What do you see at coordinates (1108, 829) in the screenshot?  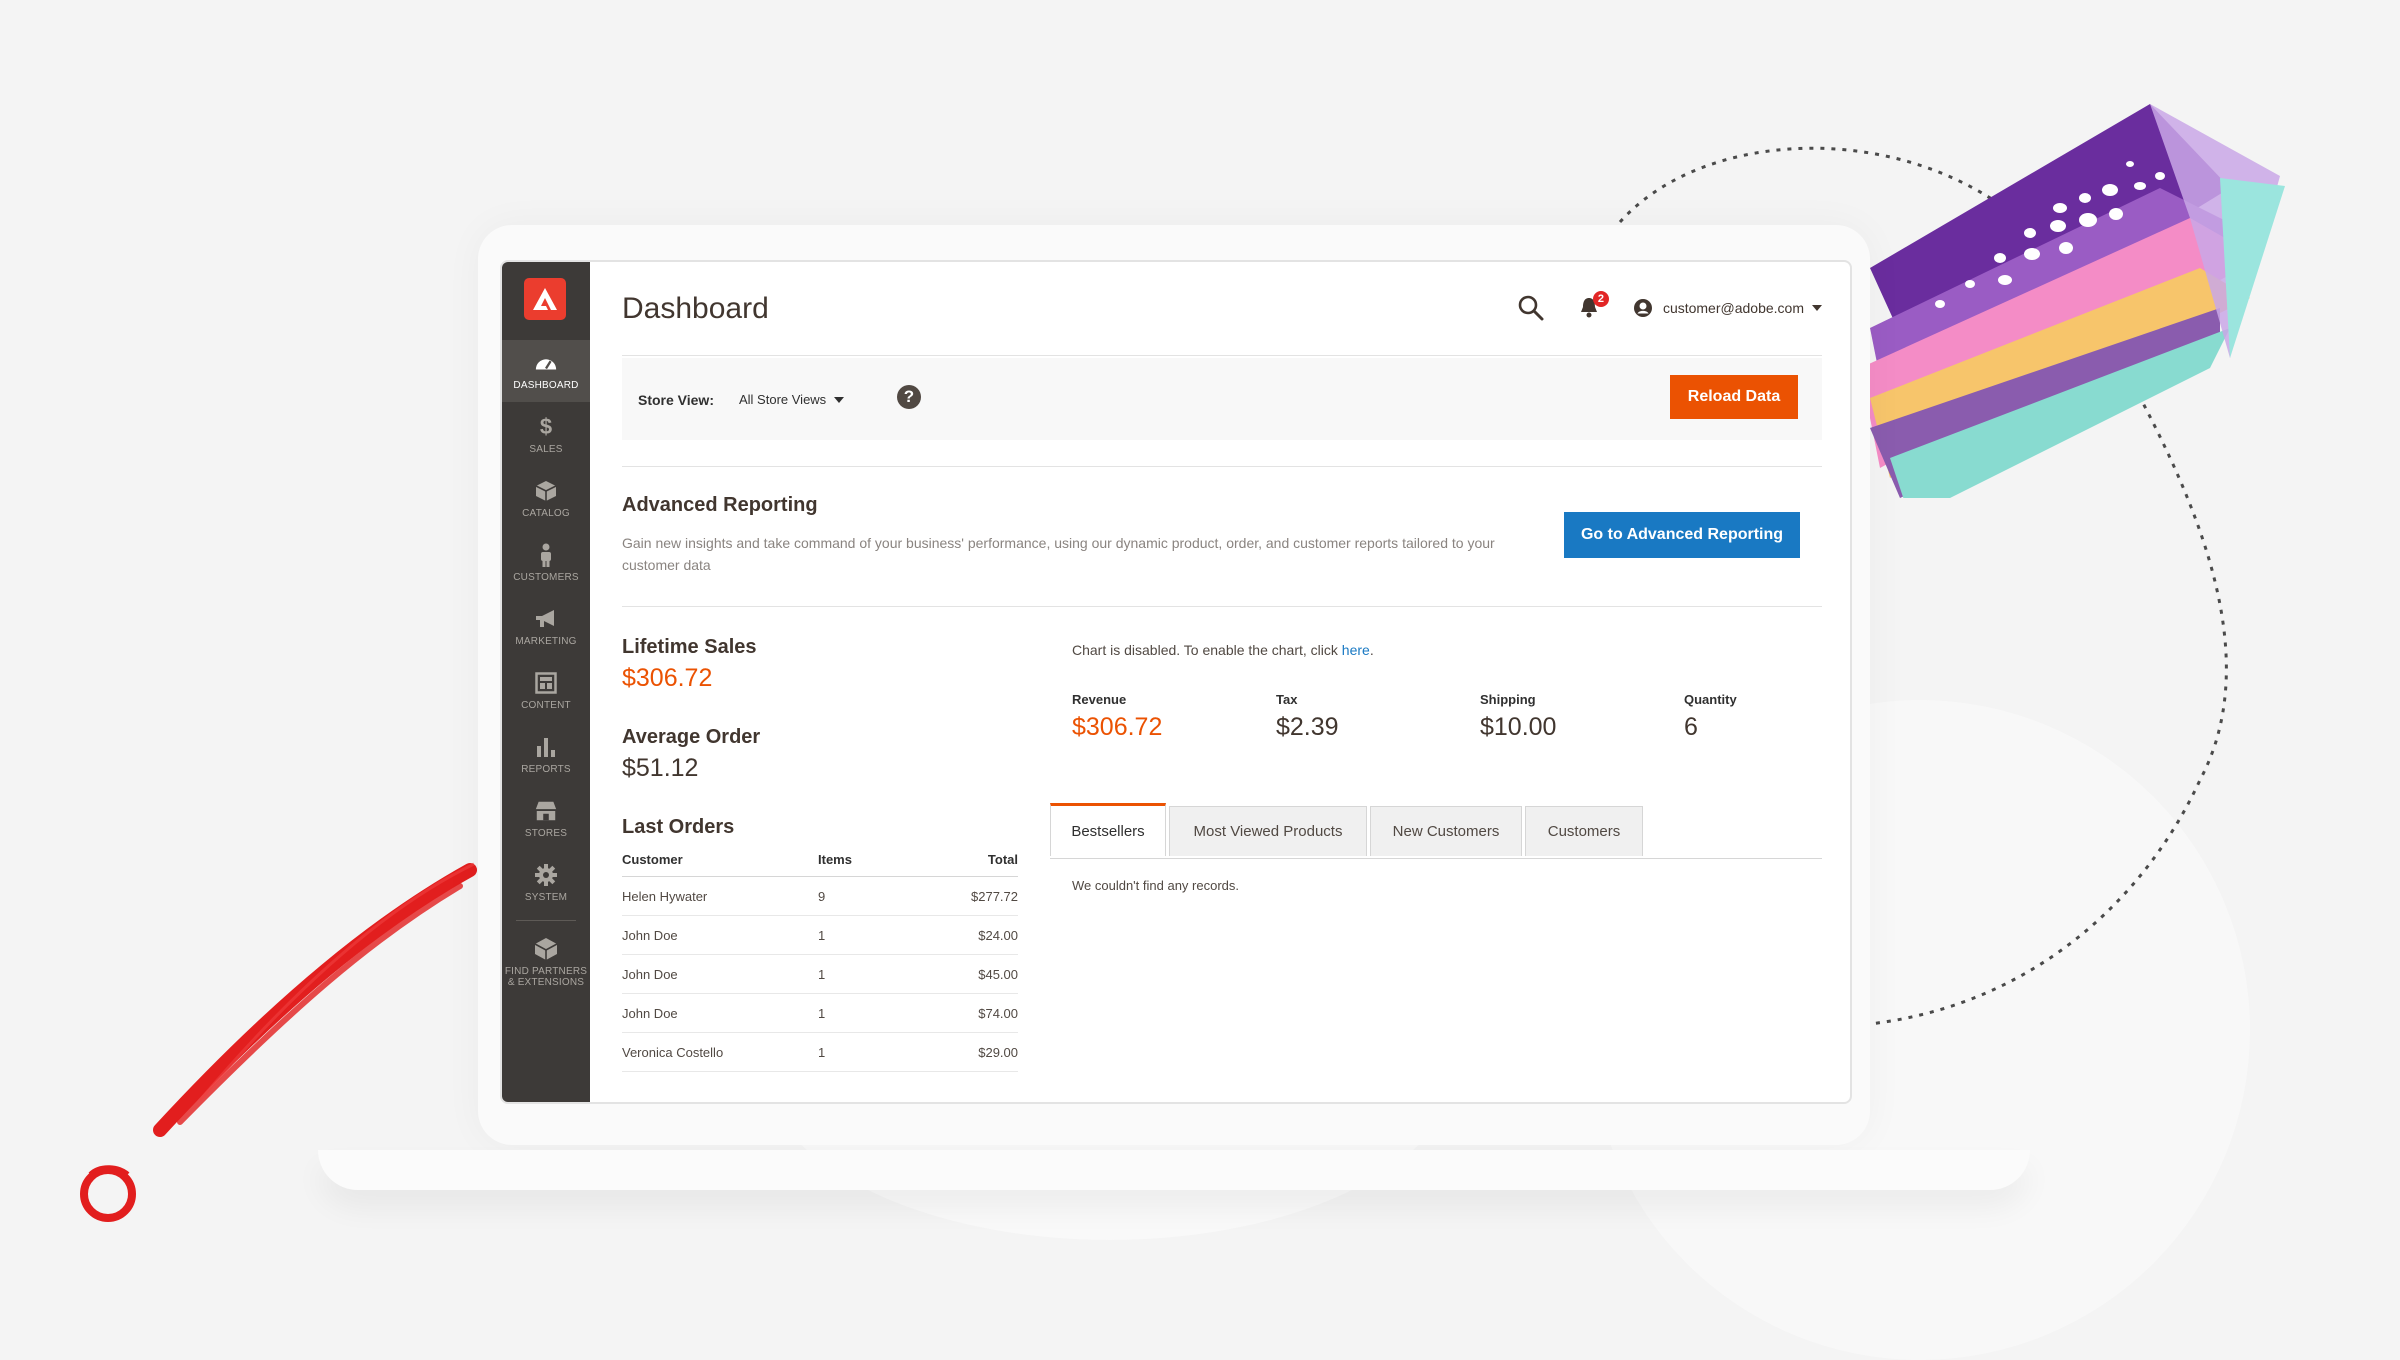 I see `tab-bestsellers: Bestsellers` at bounding box center [1108, 829].